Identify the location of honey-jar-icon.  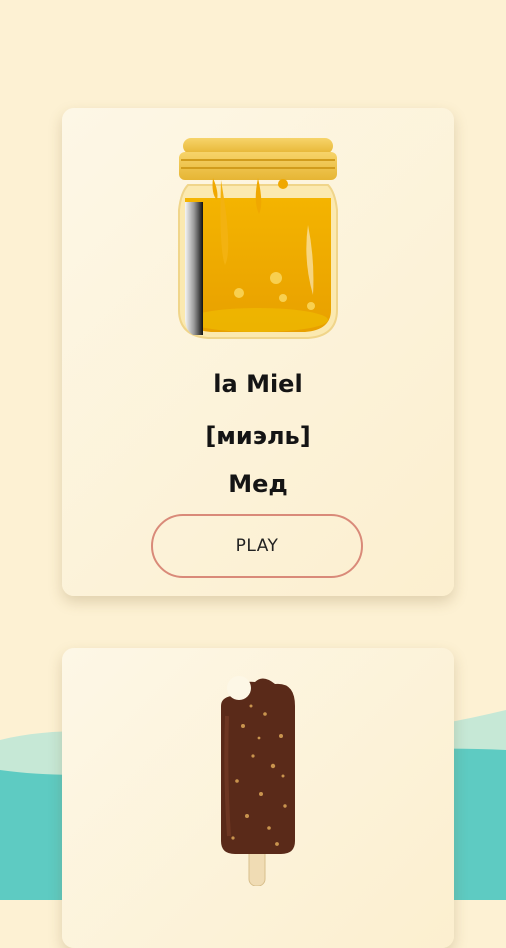
(258, 238).